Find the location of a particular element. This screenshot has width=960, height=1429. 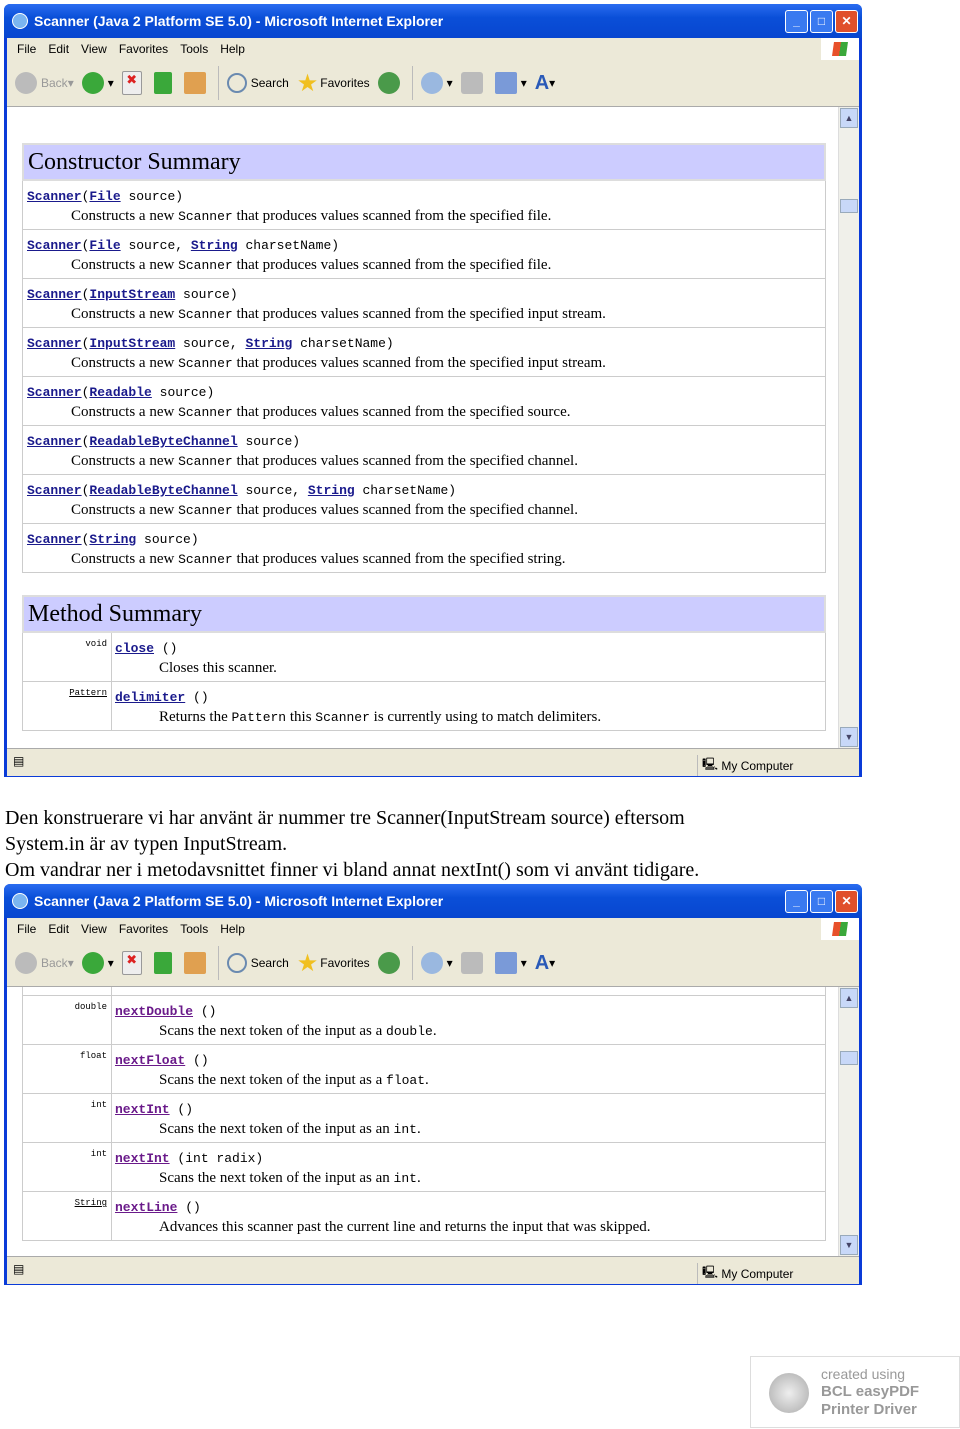

api-link: nextLine is located at coordinates (146, 1207).